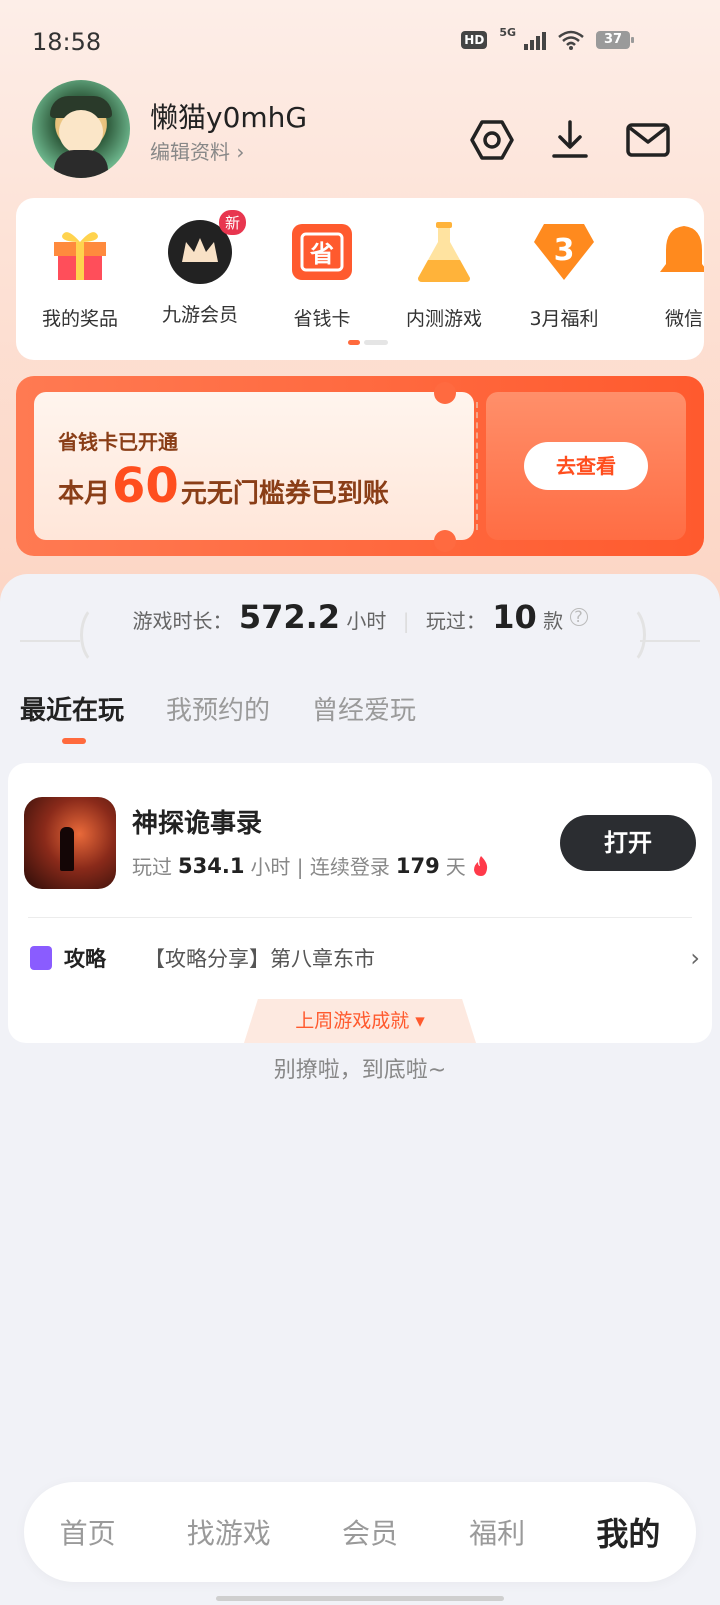  I want to click on shortcut-label: 我的奖品, so click(79, 319).